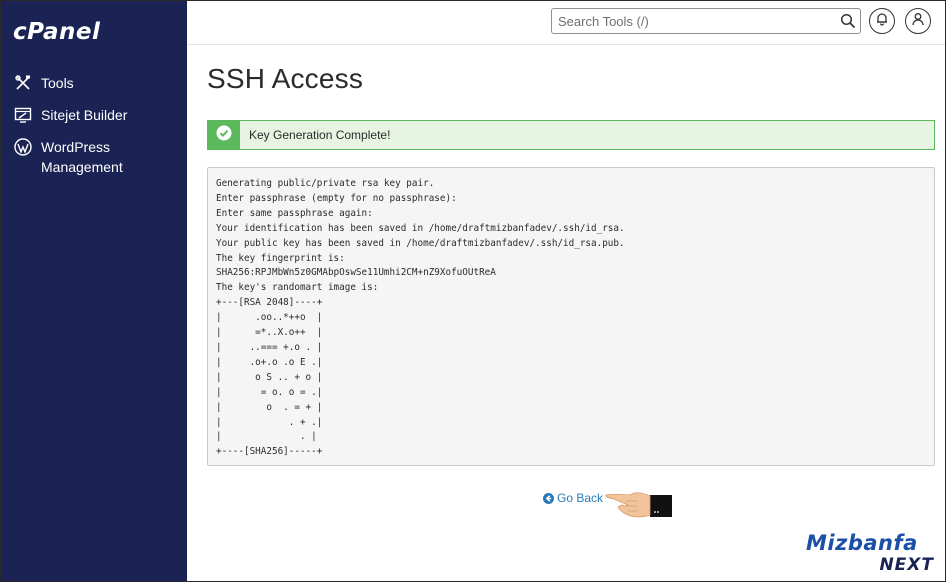 Image resolution: width=946 pixels, height=582 pixels. What do you see at coordinates (548, 498) in the screenshot?
I see `arrow-left-circle-icon` at bounding box center [548, 498].